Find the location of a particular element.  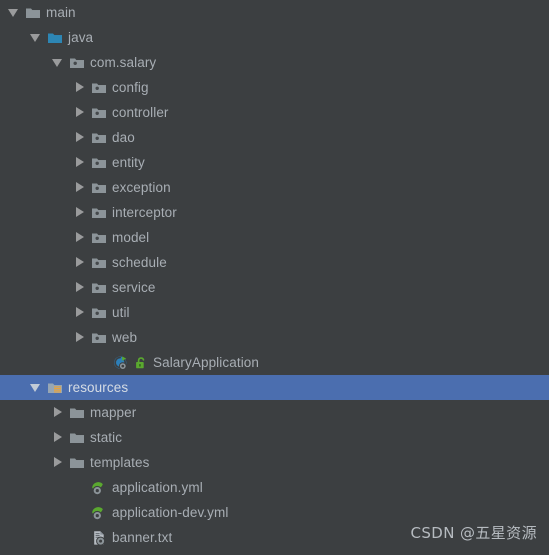

tree-row-dao: dao is located at coordinates (274, 137).